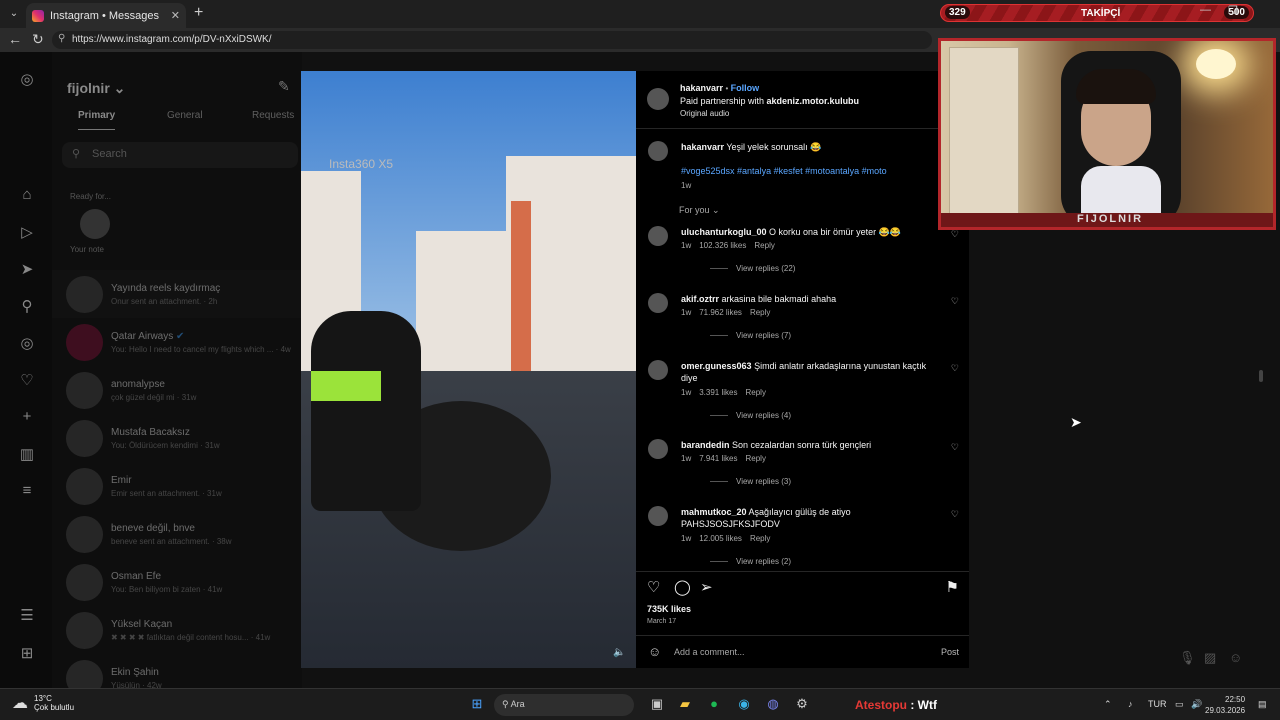  Describe the element at coordinates (177, 582) in the screenshot. I see `conversation-item: Osman Efe You: Ben biliyom bi zaten · 41w` at that location.